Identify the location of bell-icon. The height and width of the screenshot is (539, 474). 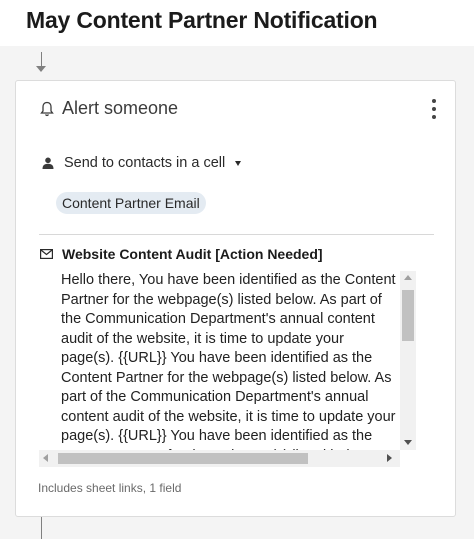
(47, 108).